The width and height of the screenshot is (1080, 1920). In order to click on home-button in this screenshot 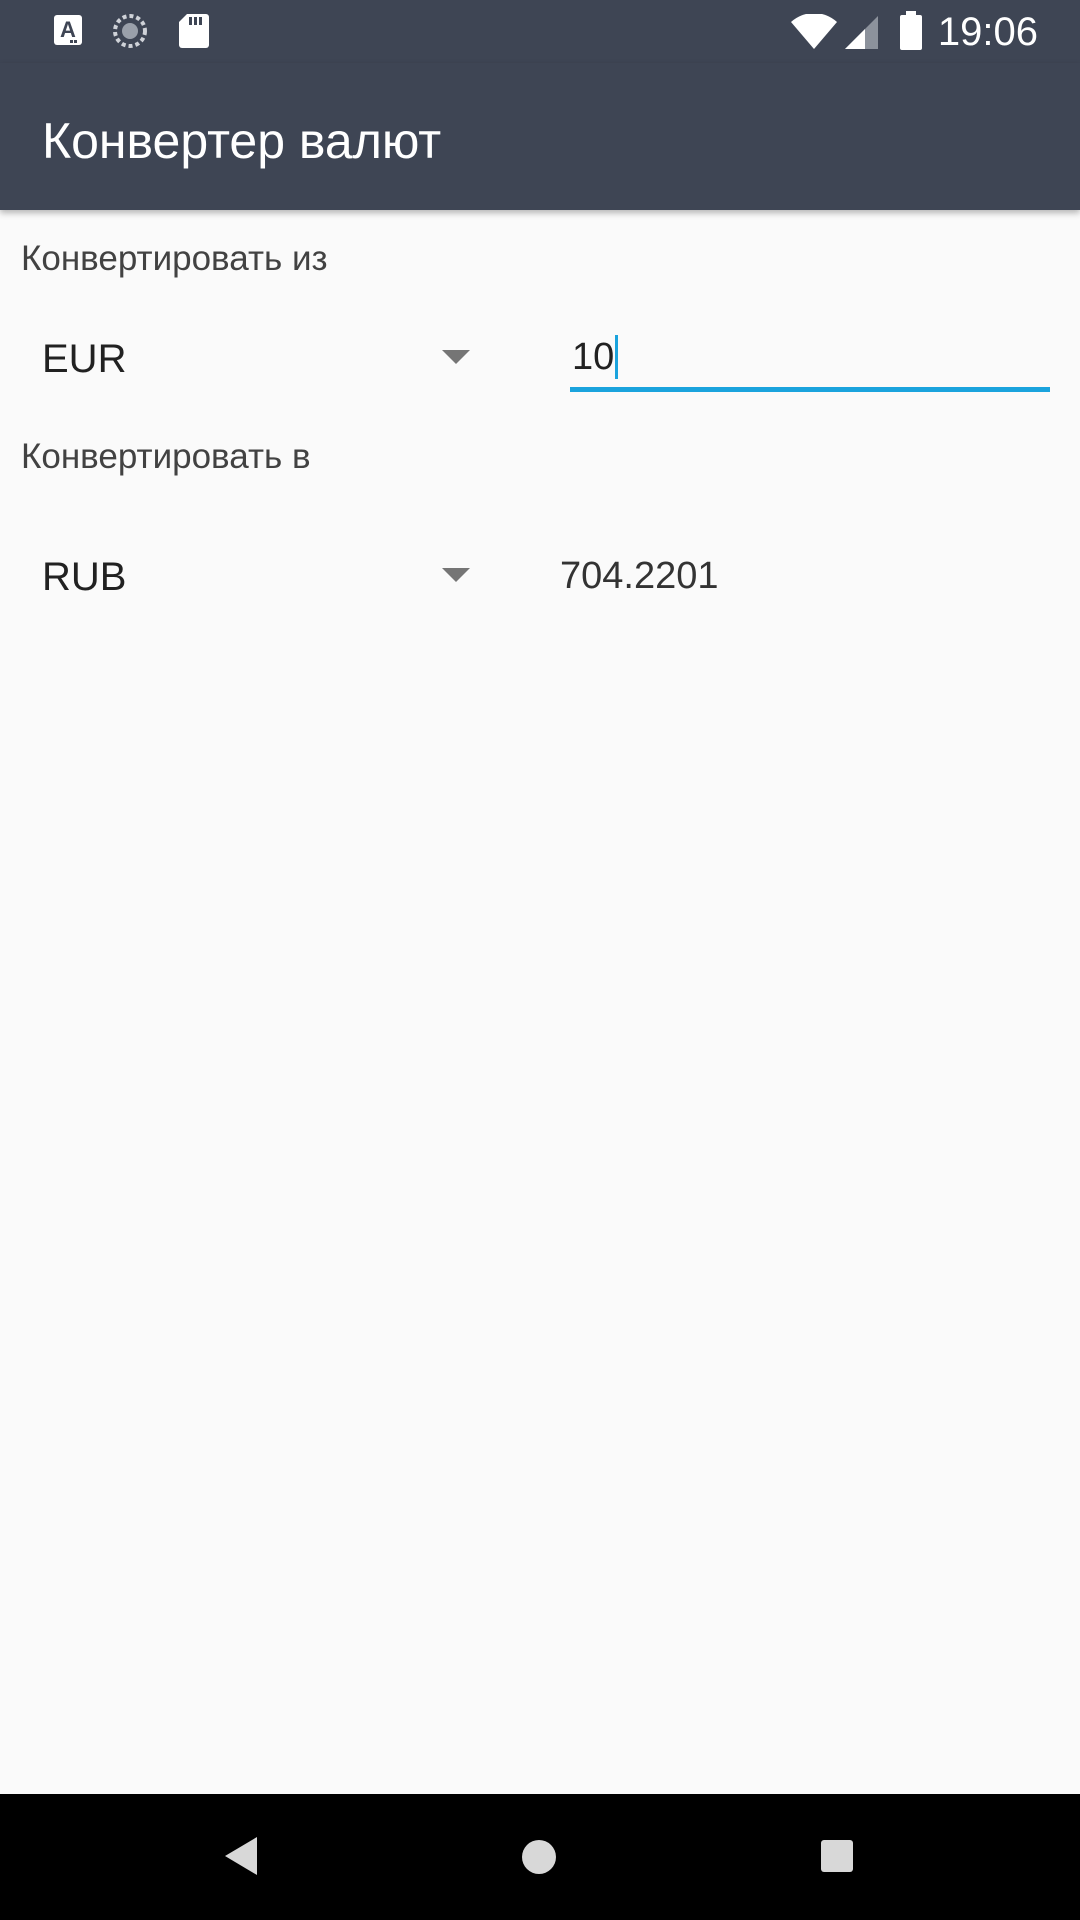, I will do `click(540, 1857)`.